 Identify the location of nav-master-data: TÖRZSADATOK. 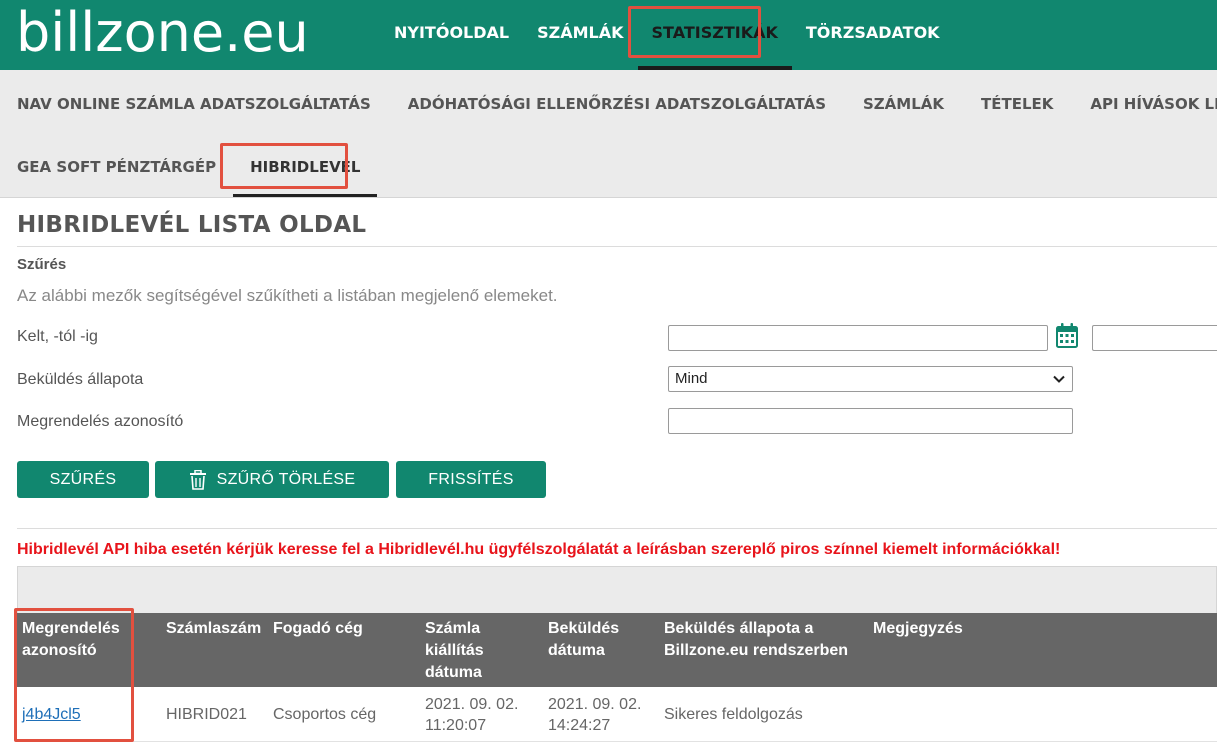
(873, 35).